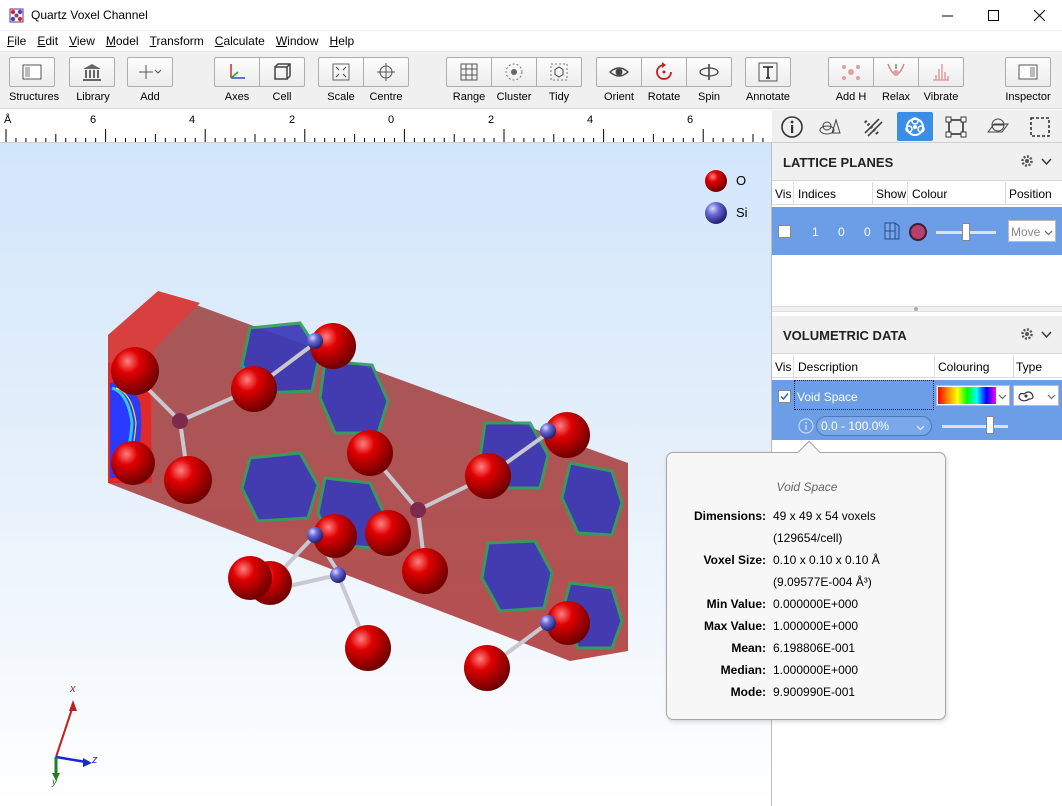  Describe the element at coordinates (386, 72) in the screenshot. I see `centre-icon` at that location.